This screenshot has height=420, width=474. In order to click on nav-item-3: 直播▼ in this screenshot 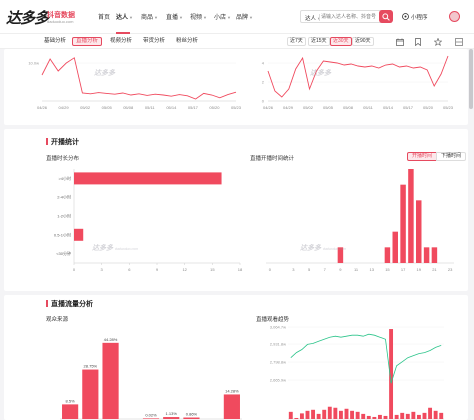, I will do `click(174, 16)`.